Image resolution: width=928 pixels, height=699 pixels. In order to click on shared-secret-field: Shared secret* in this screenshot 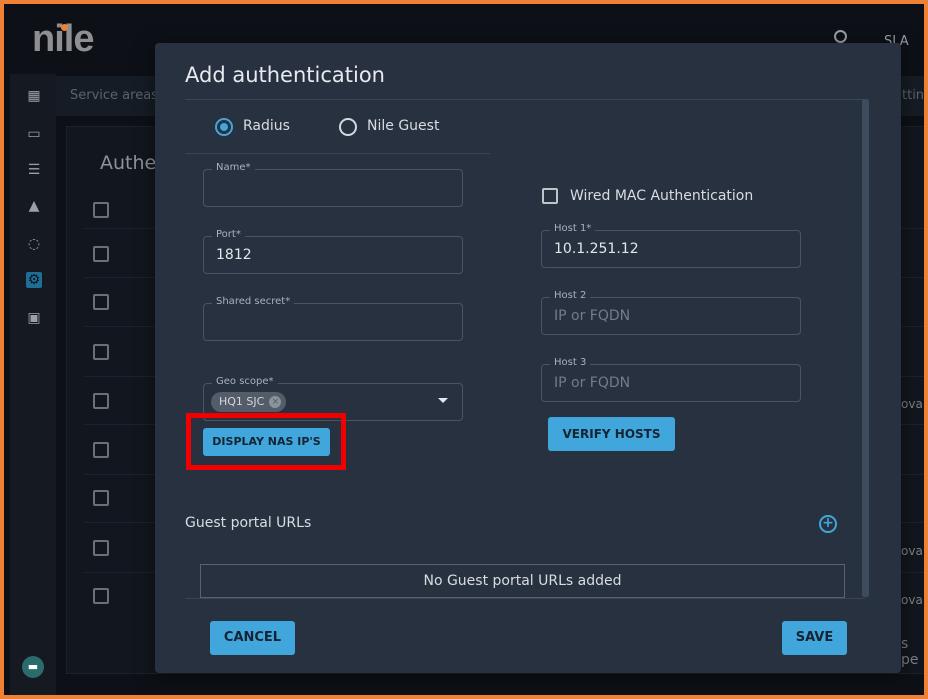, I will do `click(333, 318)`.